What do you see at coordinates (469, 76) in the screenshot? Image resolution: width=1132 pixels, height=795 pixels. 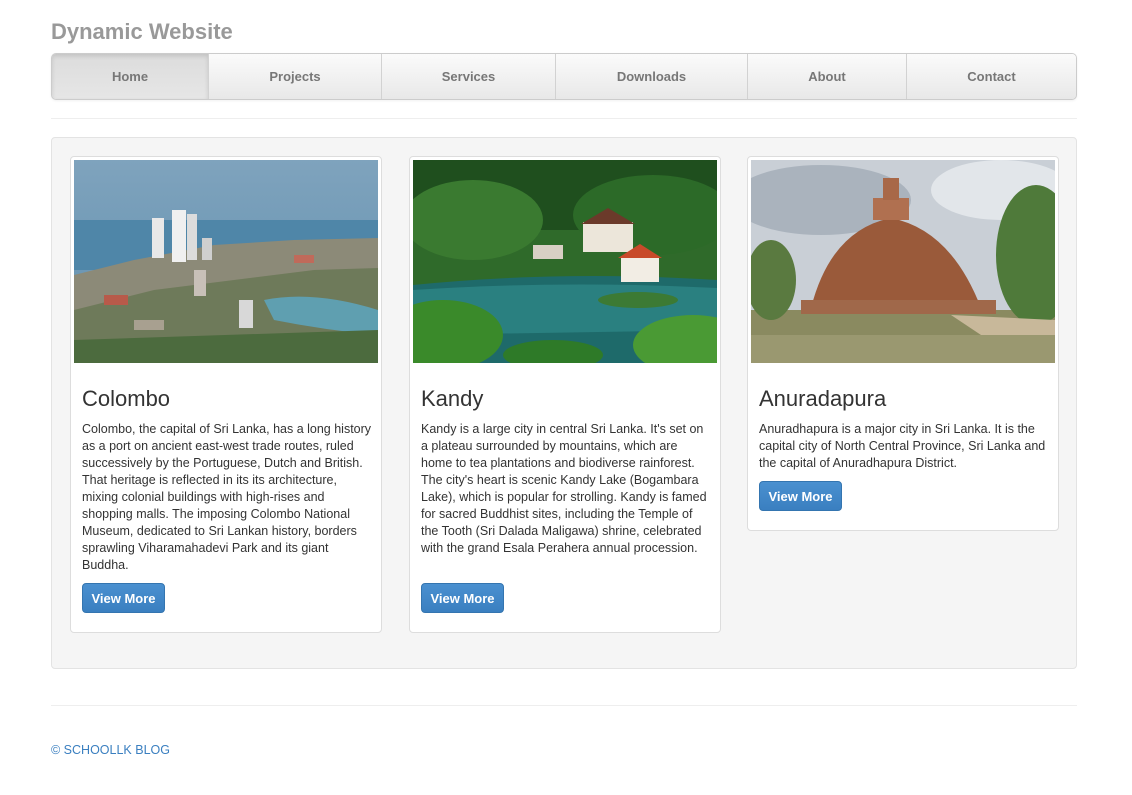 I see `nav-services: Services` at bounding box center [469, 76].